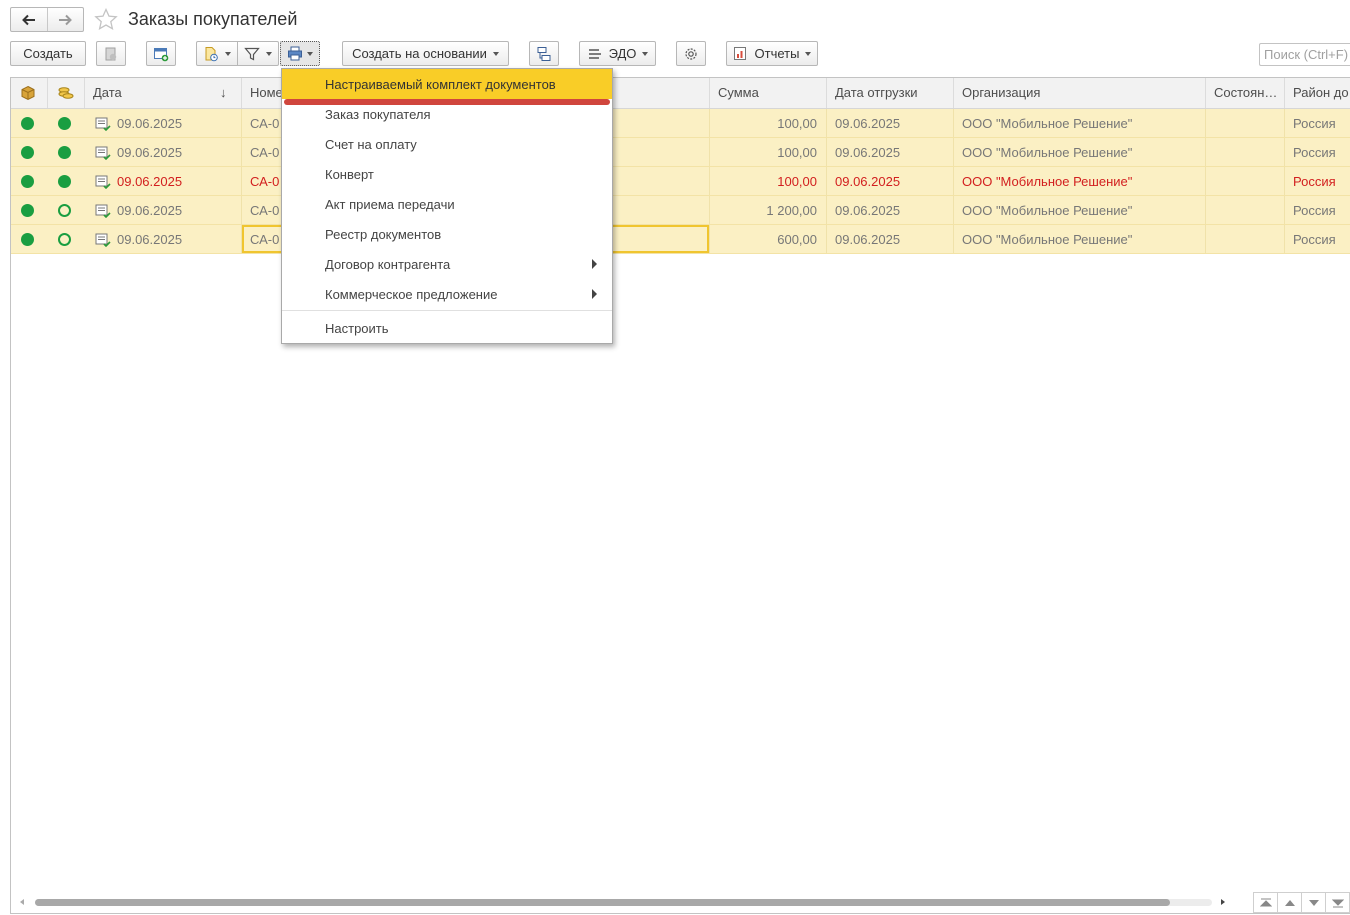 Image resolution: width=1350 pixels, height=915 pixels. I want to click on column-header-posted, so click(29, 93).